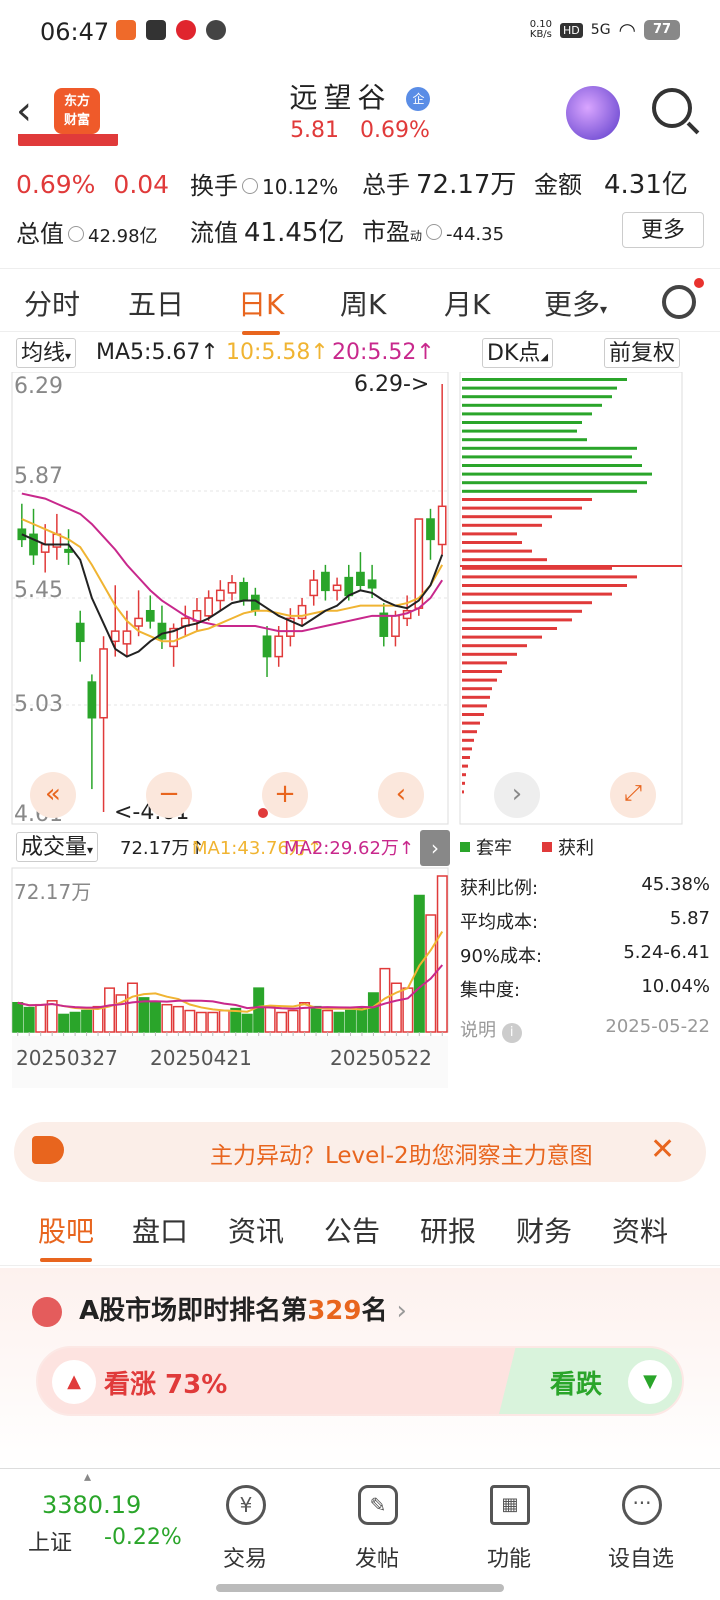 This screenshot has height=1600, width=720. Describe the element at coordinates (165, 1382) in the screenshot. I see `bullish-label: 看涨 73%` at that location.